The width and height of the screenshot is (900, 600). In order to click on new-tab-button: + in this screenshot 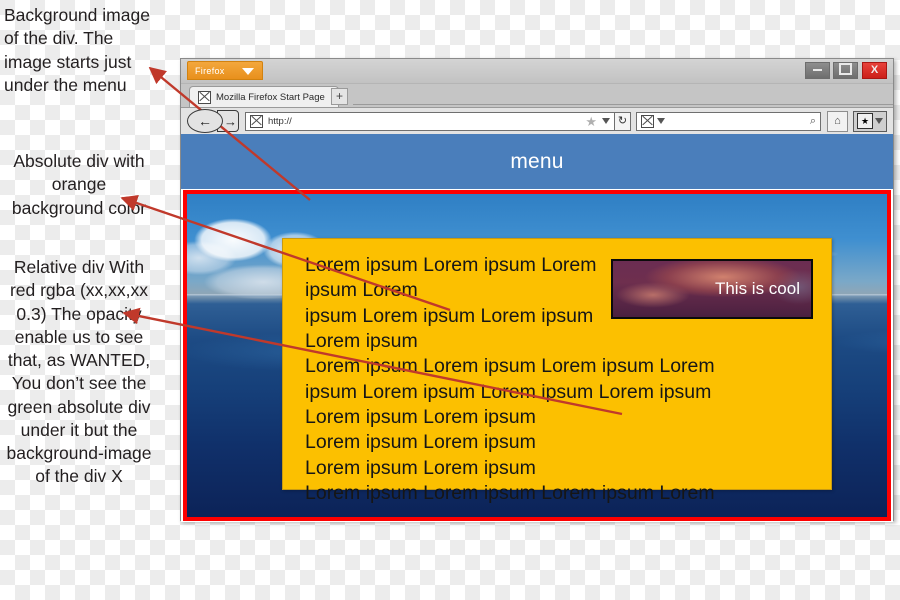, I will do `click(339, 96)`.